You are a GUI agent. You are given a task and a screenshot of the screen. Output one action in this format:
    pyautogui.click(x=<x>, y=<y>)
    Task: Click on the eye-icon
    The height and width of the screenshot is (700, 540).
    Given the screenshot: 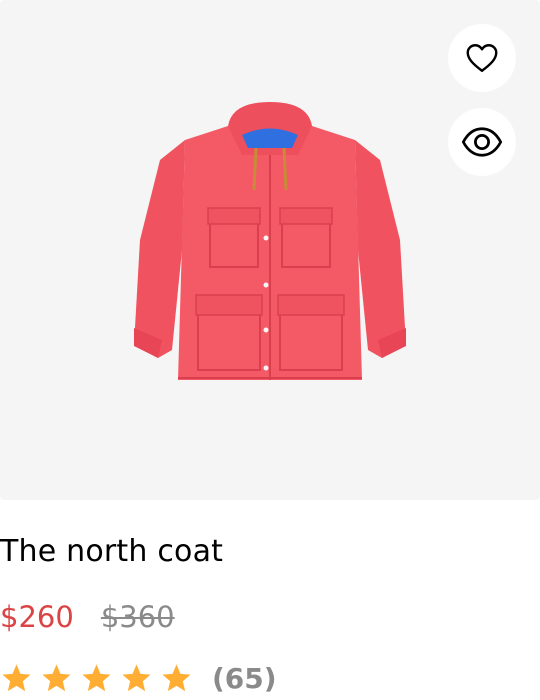 What is the action you would take?
    pyautogui.click(x=482, y=142)
    